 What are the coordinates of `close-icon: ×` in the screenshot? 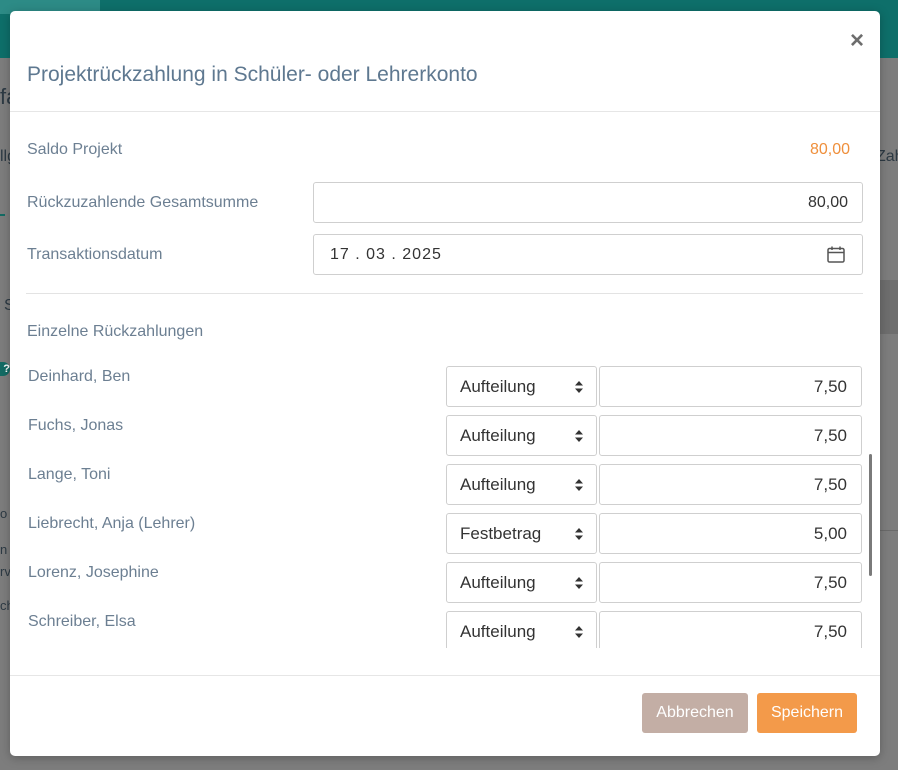 It's located at (856, 40).